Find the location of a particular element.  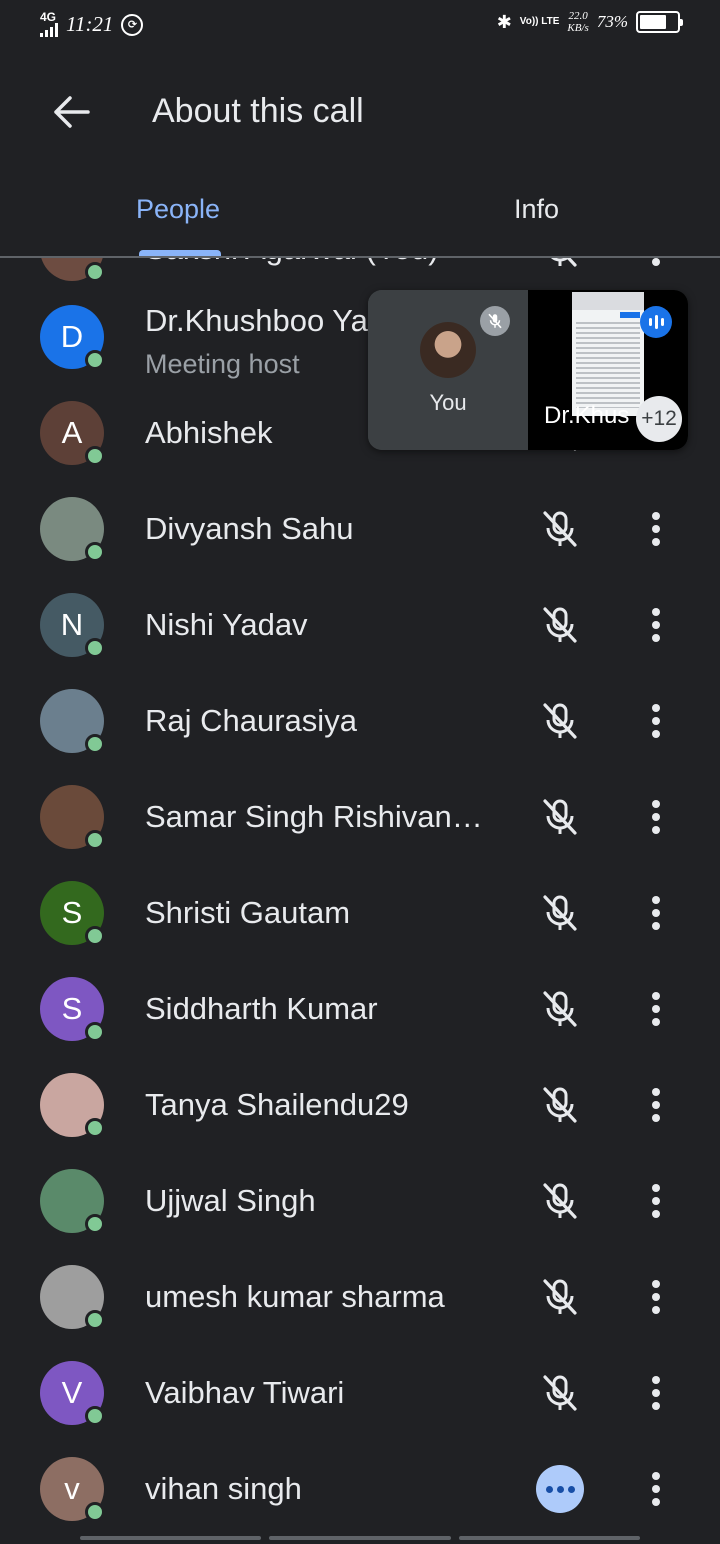

arrow-left-icon is located at coordinates (72, 112).